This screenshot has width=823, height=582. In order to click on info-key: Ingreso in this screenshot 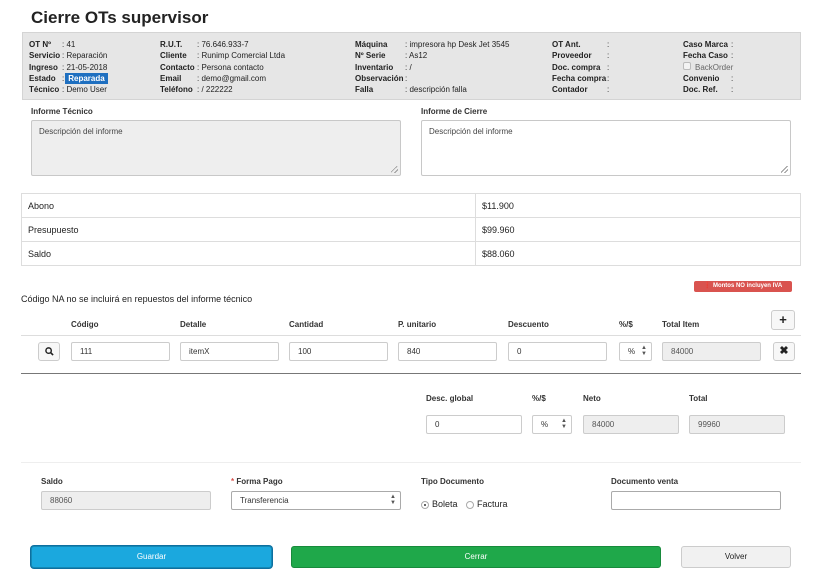, I will do `click(43, 67)`.